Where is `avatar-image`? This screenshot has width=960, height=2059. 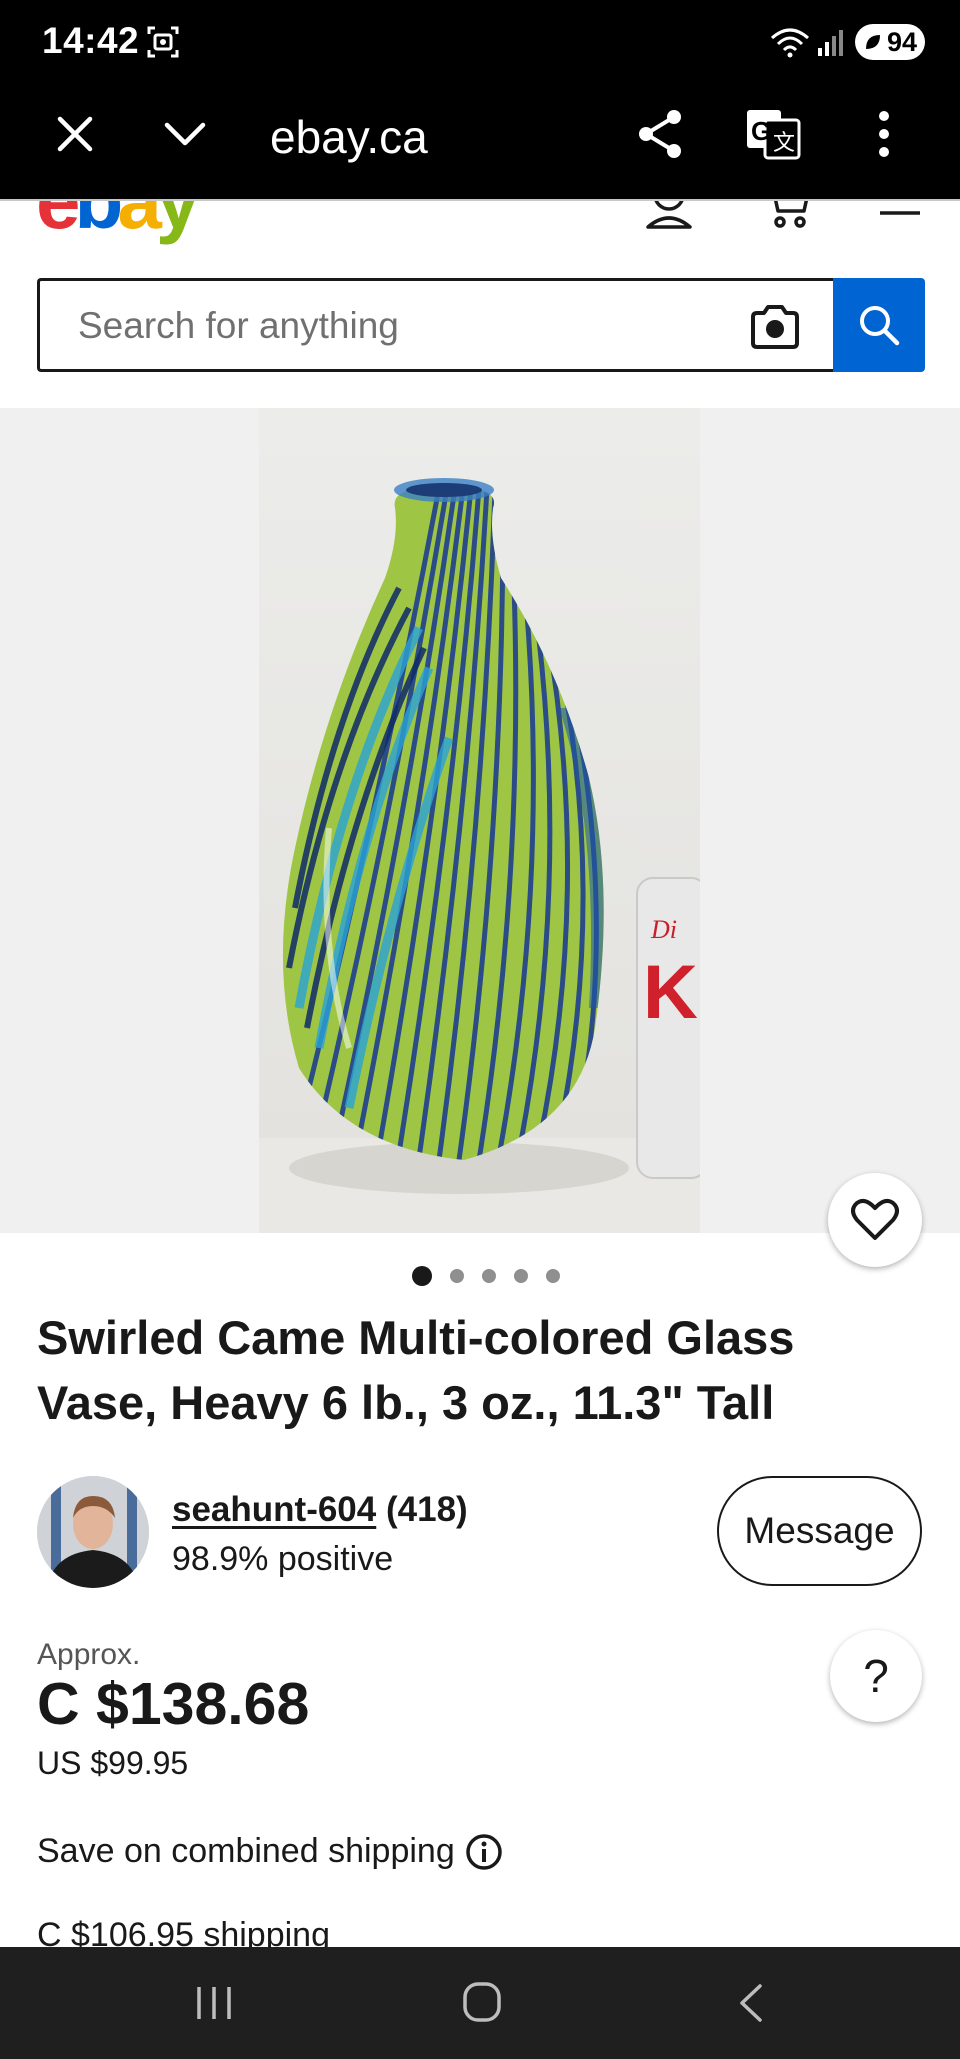 avatar-image is located at coordinates (93, 1532).